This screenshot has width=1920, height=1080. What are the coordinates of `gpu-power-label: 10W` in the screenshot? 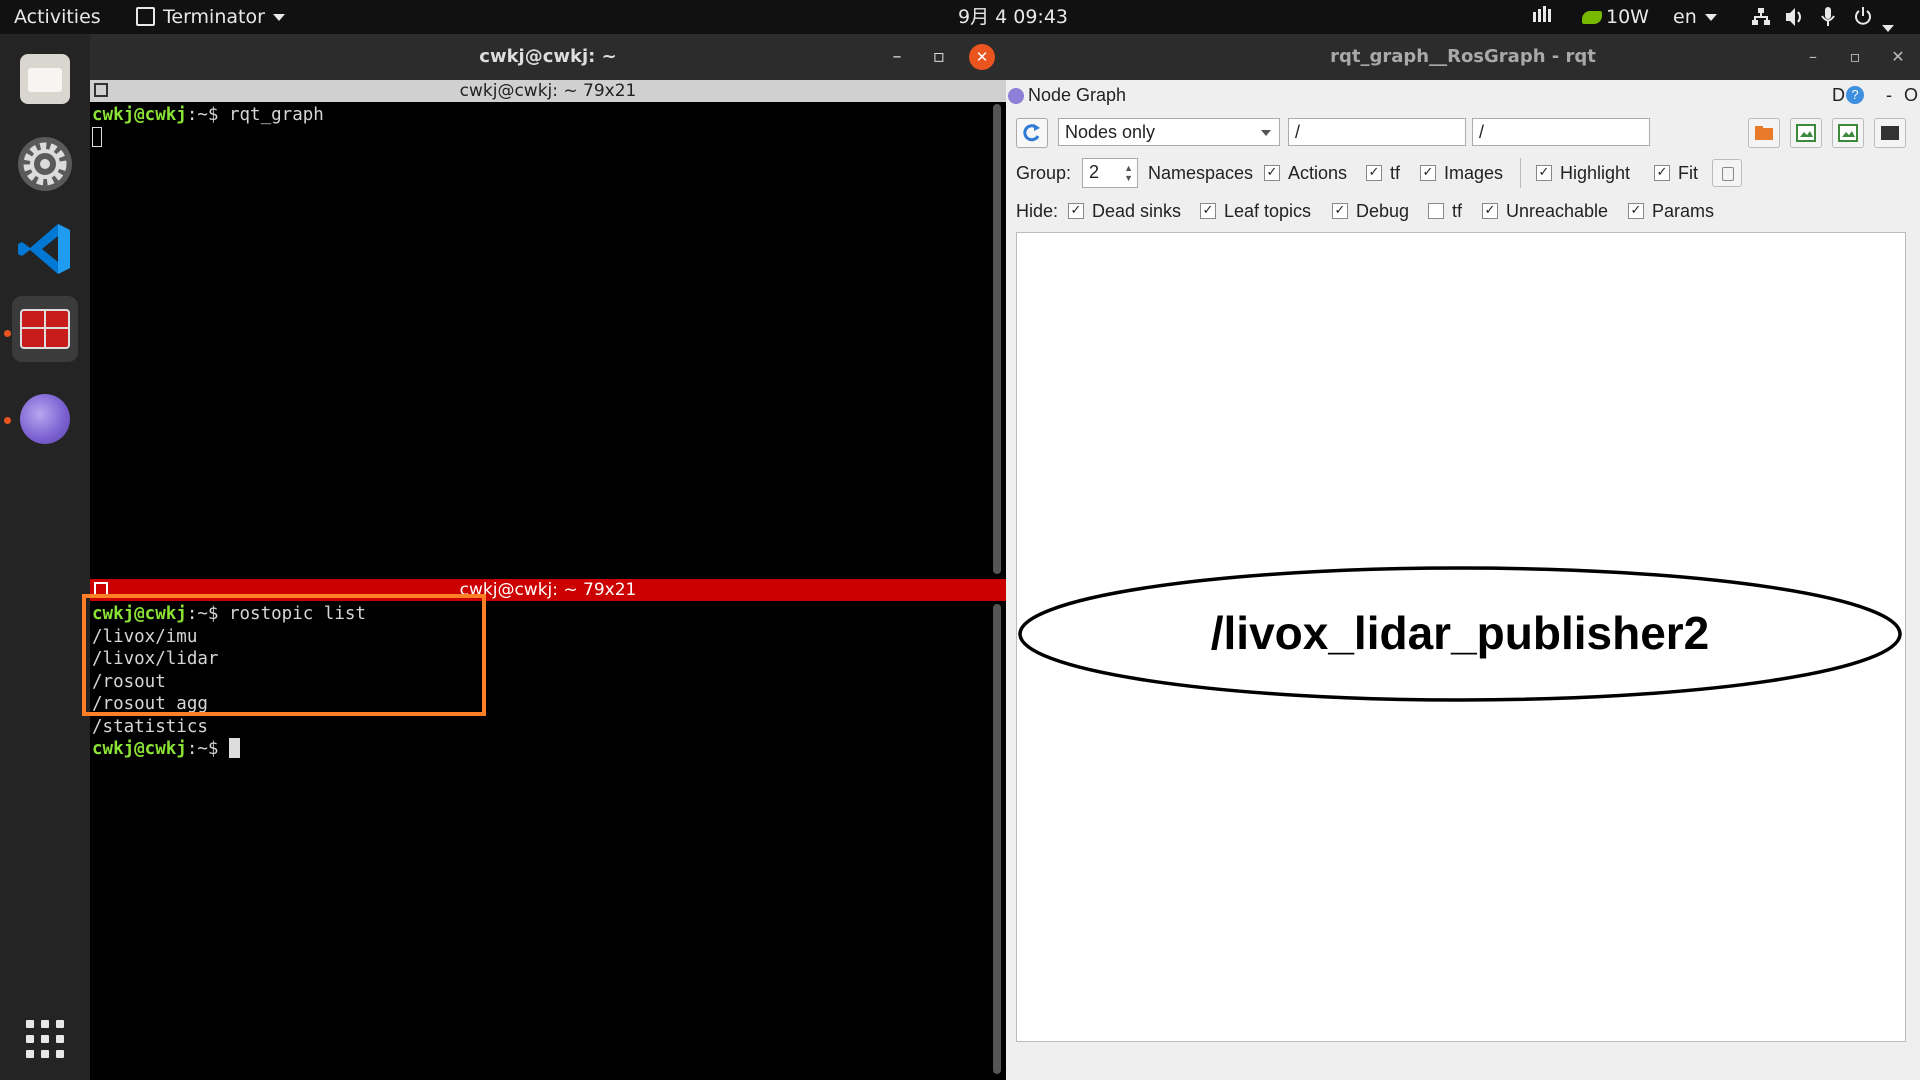 It's located at (1627, 17).